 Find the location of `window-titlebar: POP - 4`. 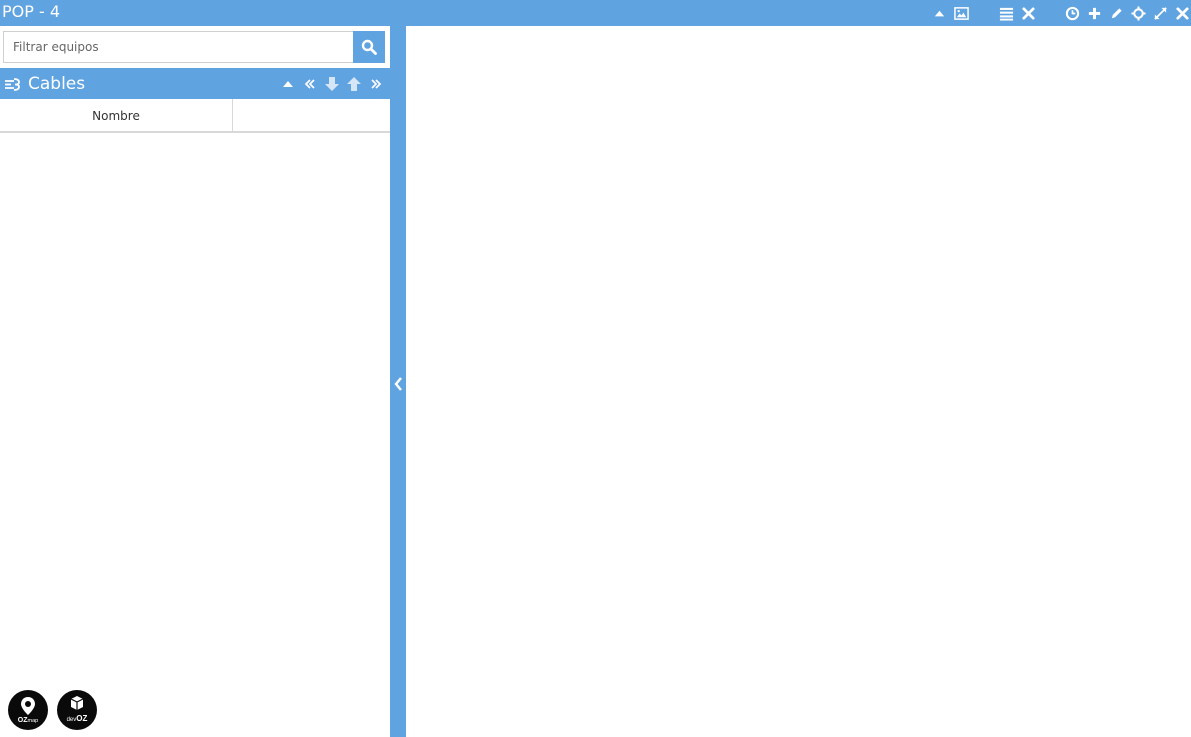

window-titlebar: POP - 4 is located at coordinates (595, 13).